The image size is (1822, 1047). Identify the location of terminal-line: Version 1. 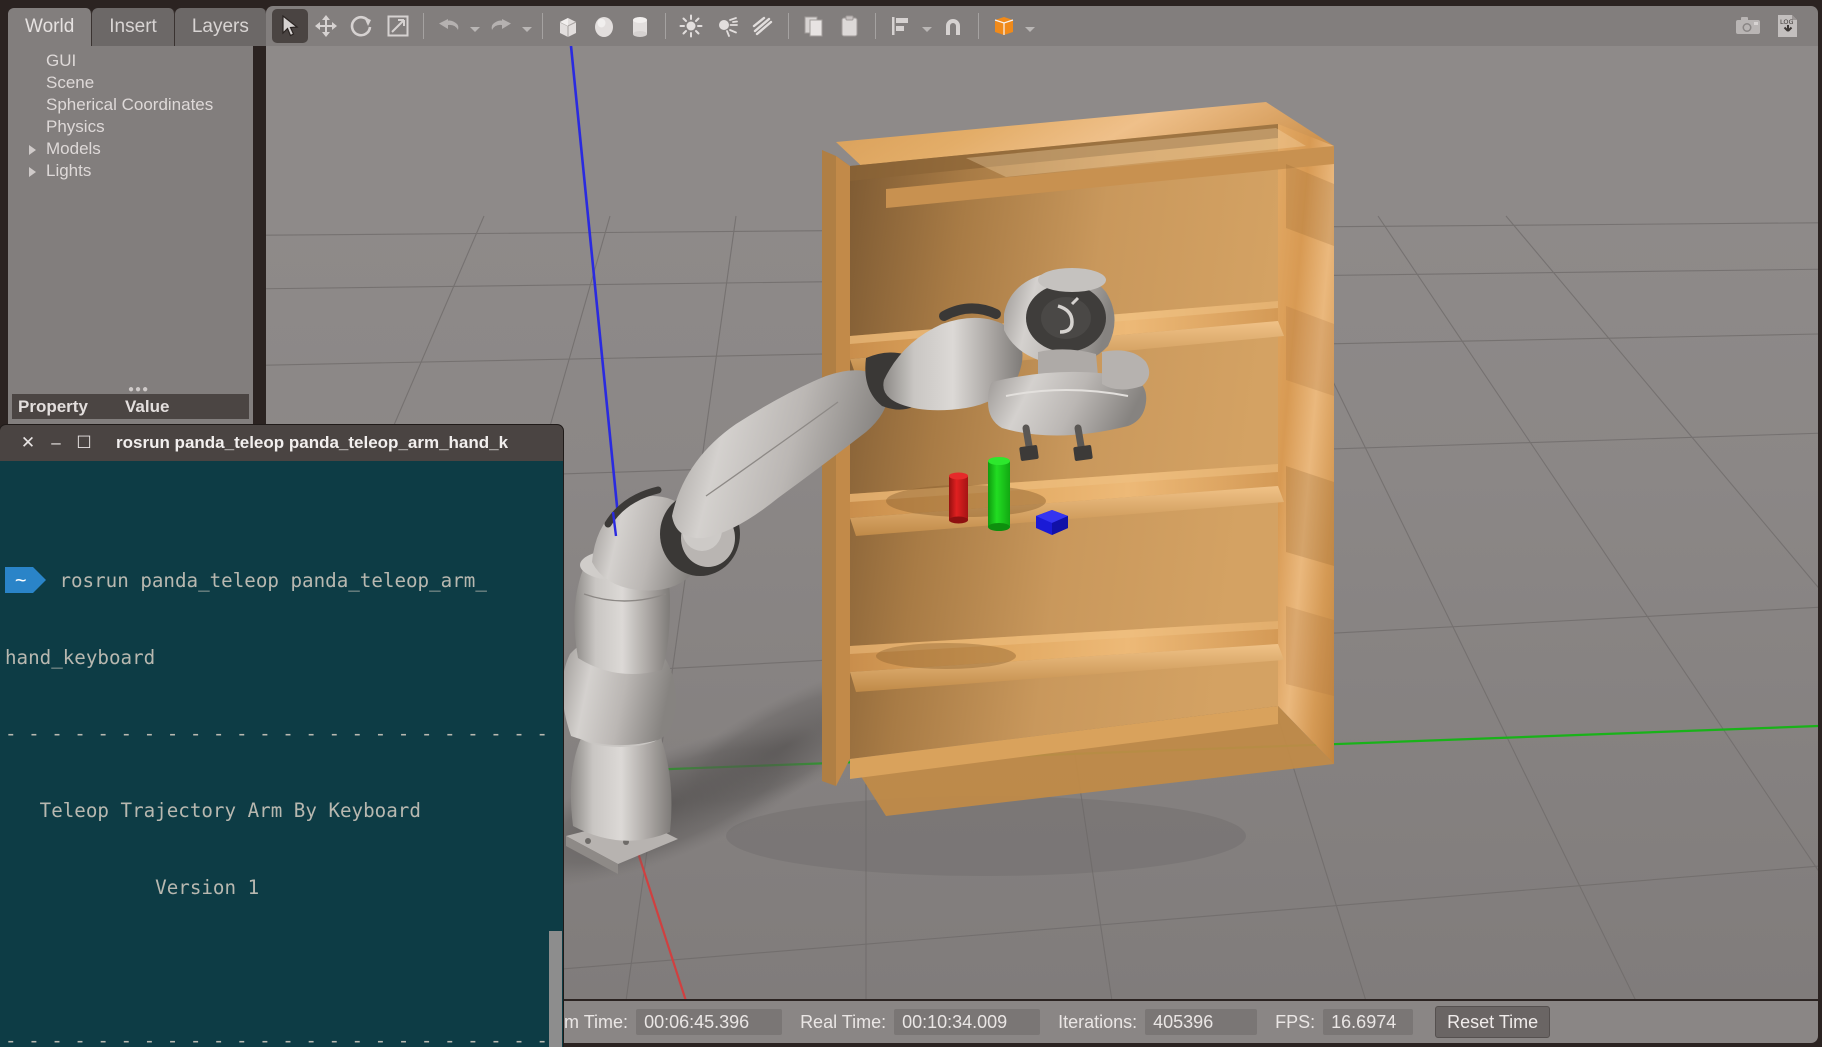
(132, 887).